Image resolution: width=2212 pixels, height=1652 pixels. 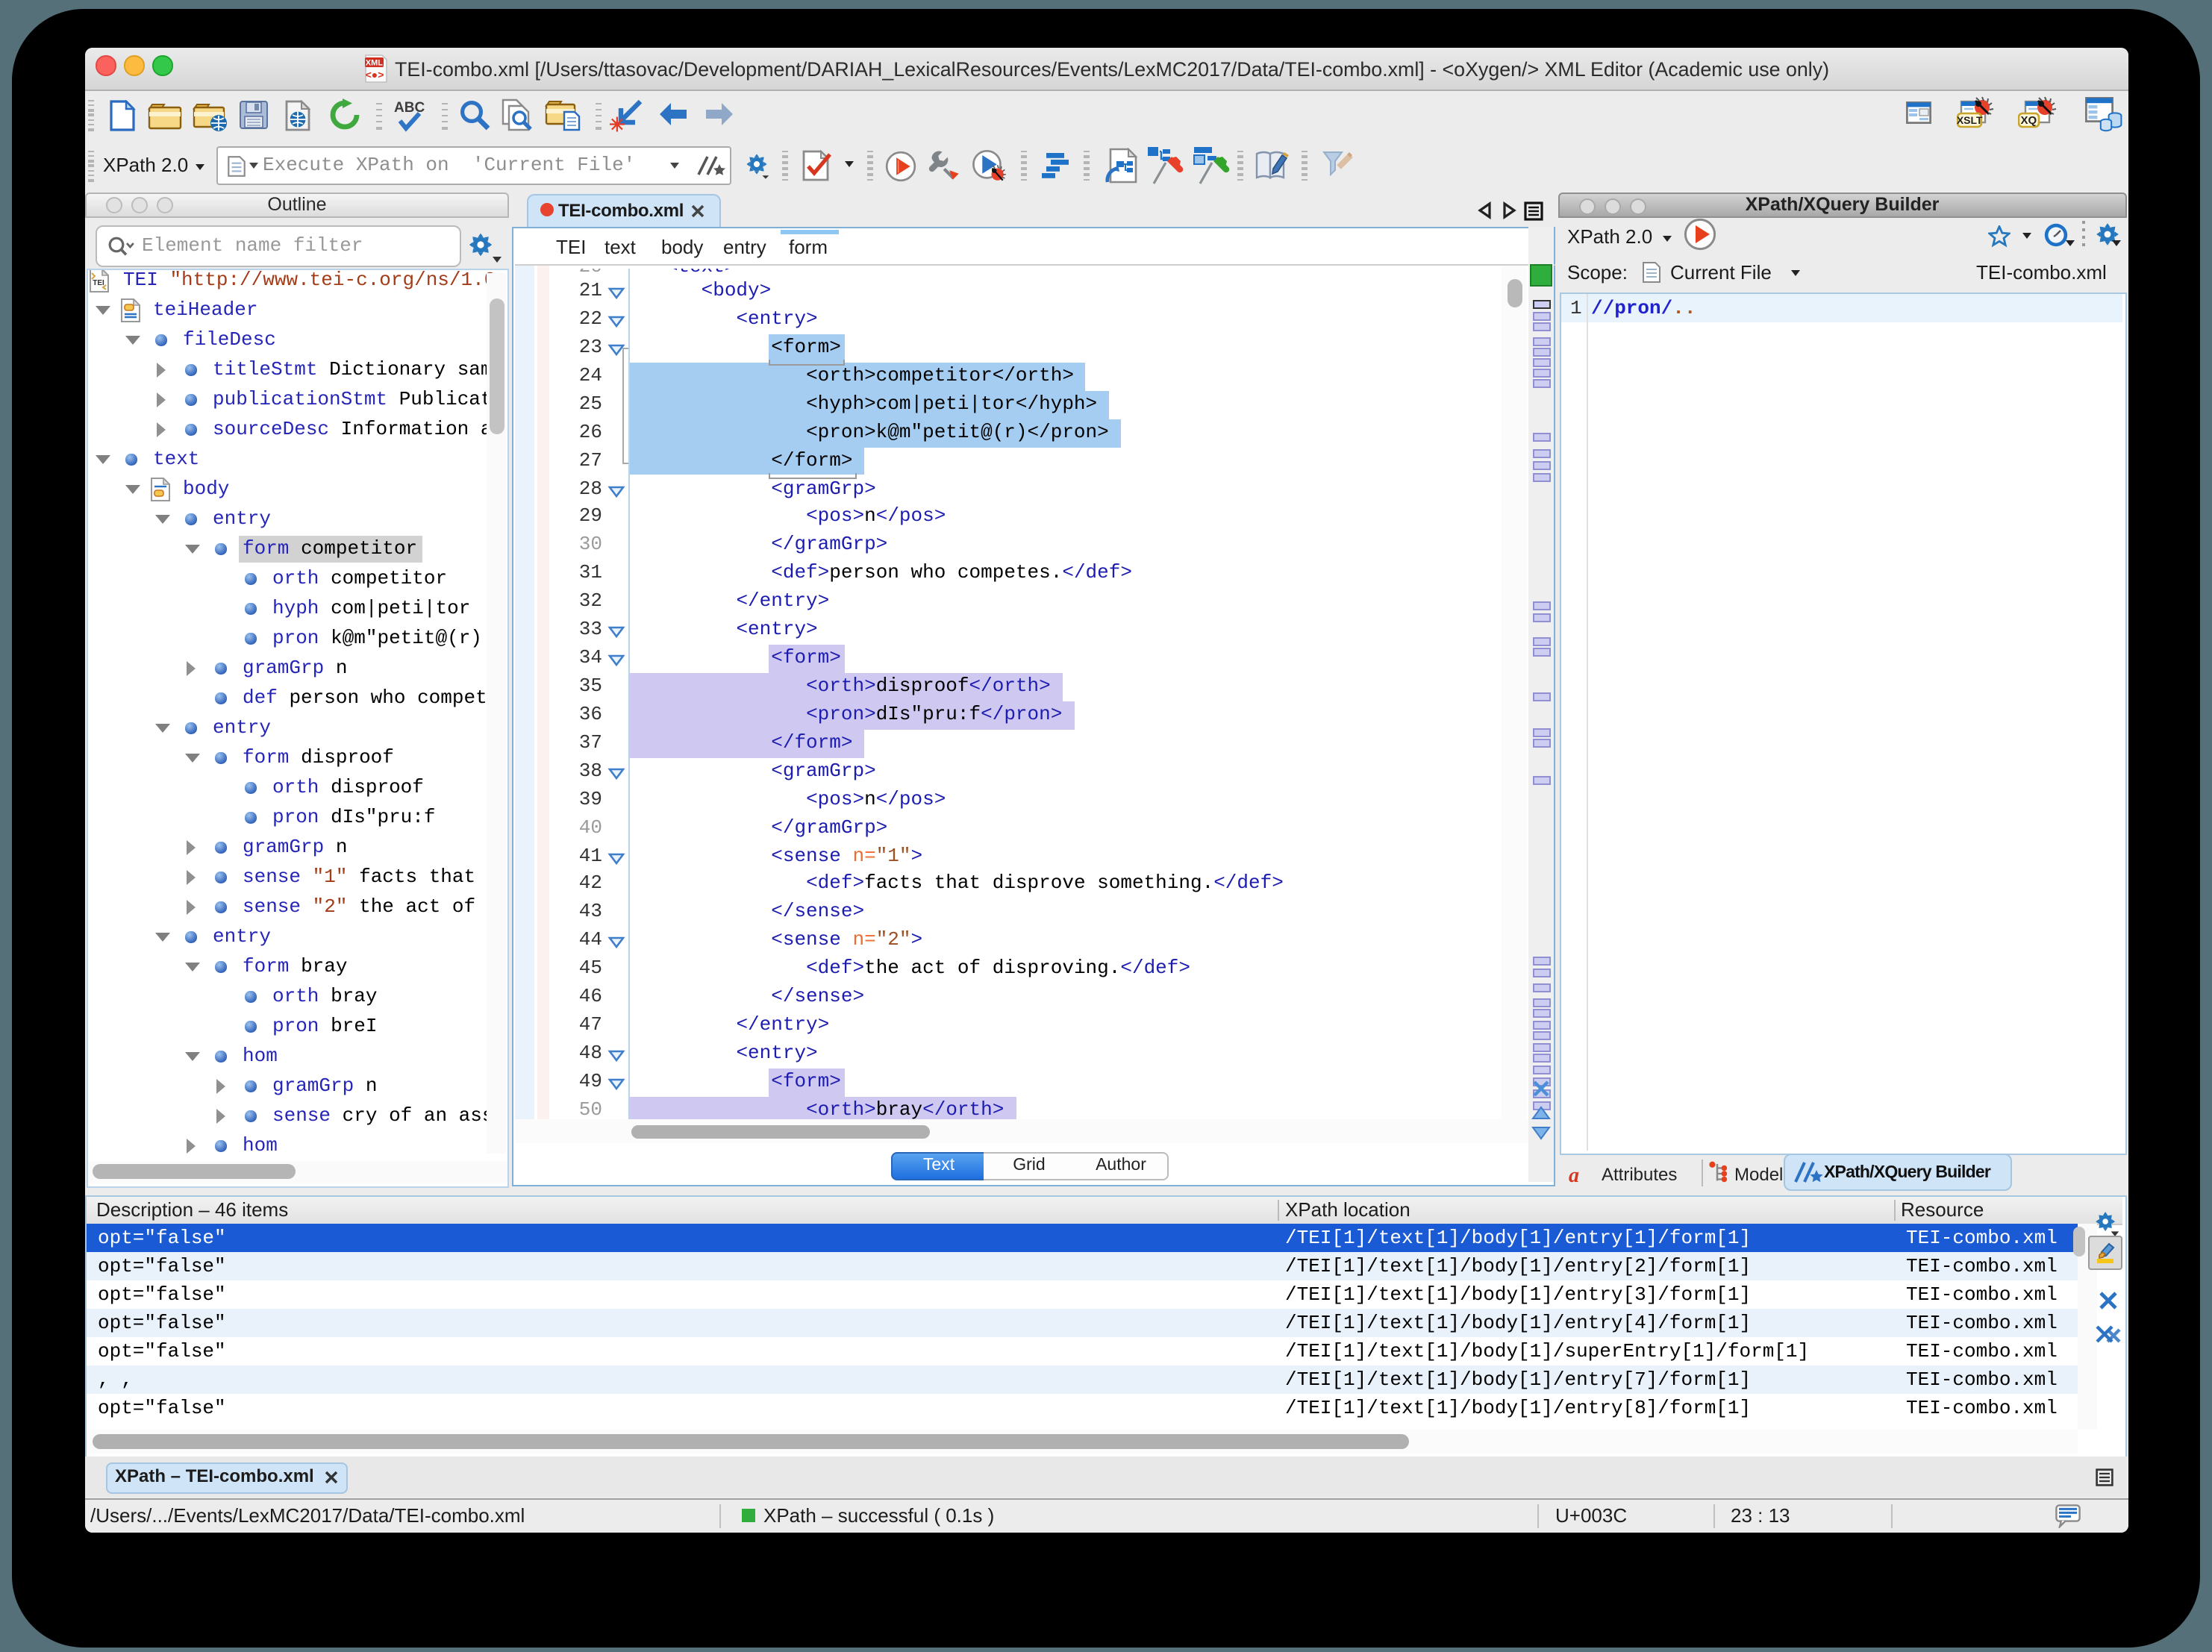 I want to click on svg-text: XSLT, so click(x=1970, y=119).